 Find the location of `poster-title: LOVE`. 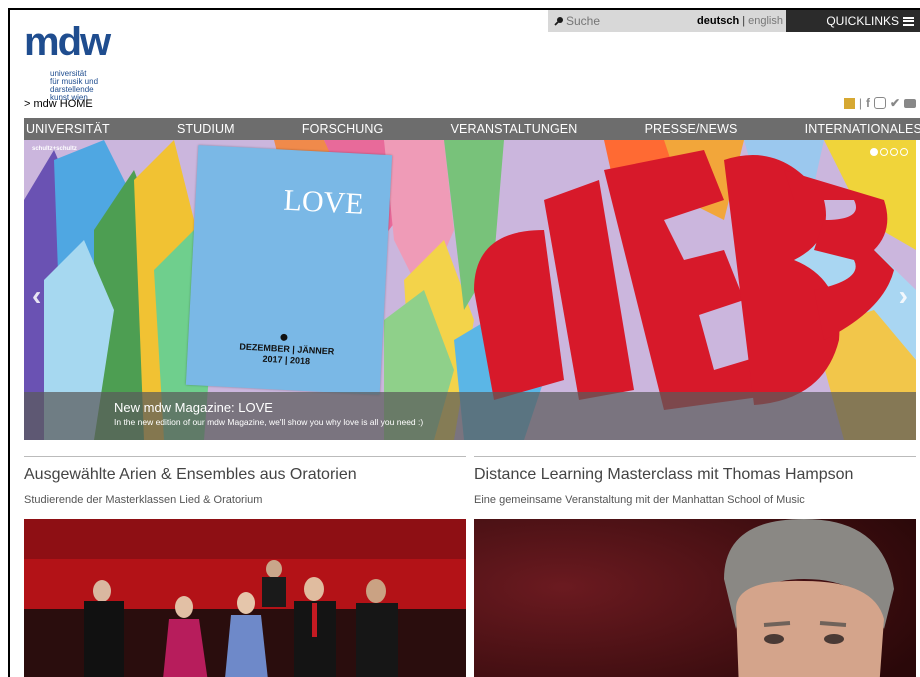

poster-title: LOVE is located at coordinates (323, 202).